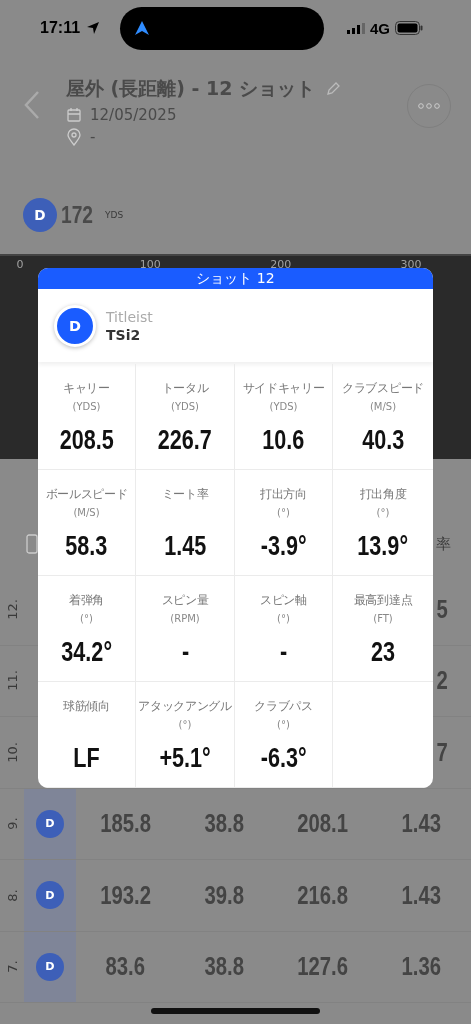 This screenshot has width=471, height=1024. I want to click on metric-label: キャリー, so click(86, 388).